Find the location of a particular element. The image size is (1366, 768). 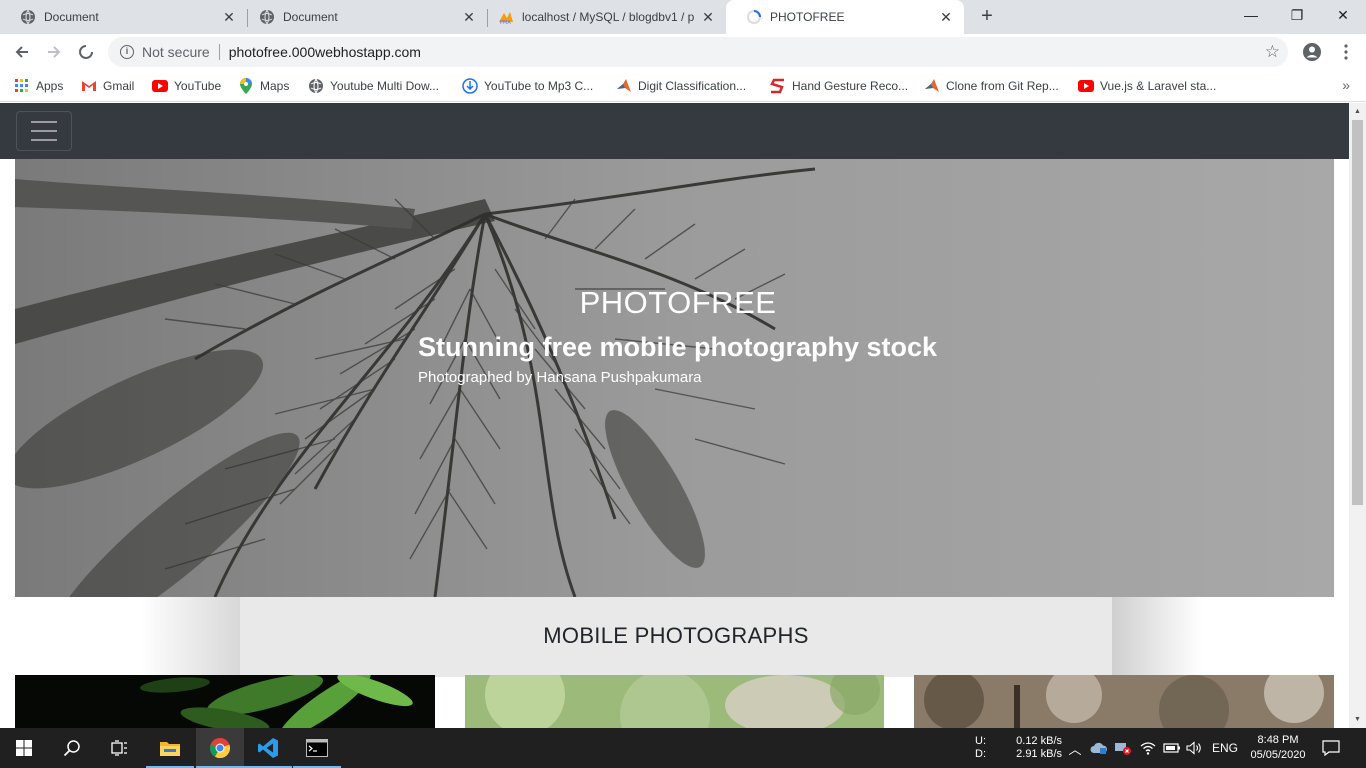

bookmark-label: Maps is located at coordinates (275, 86).